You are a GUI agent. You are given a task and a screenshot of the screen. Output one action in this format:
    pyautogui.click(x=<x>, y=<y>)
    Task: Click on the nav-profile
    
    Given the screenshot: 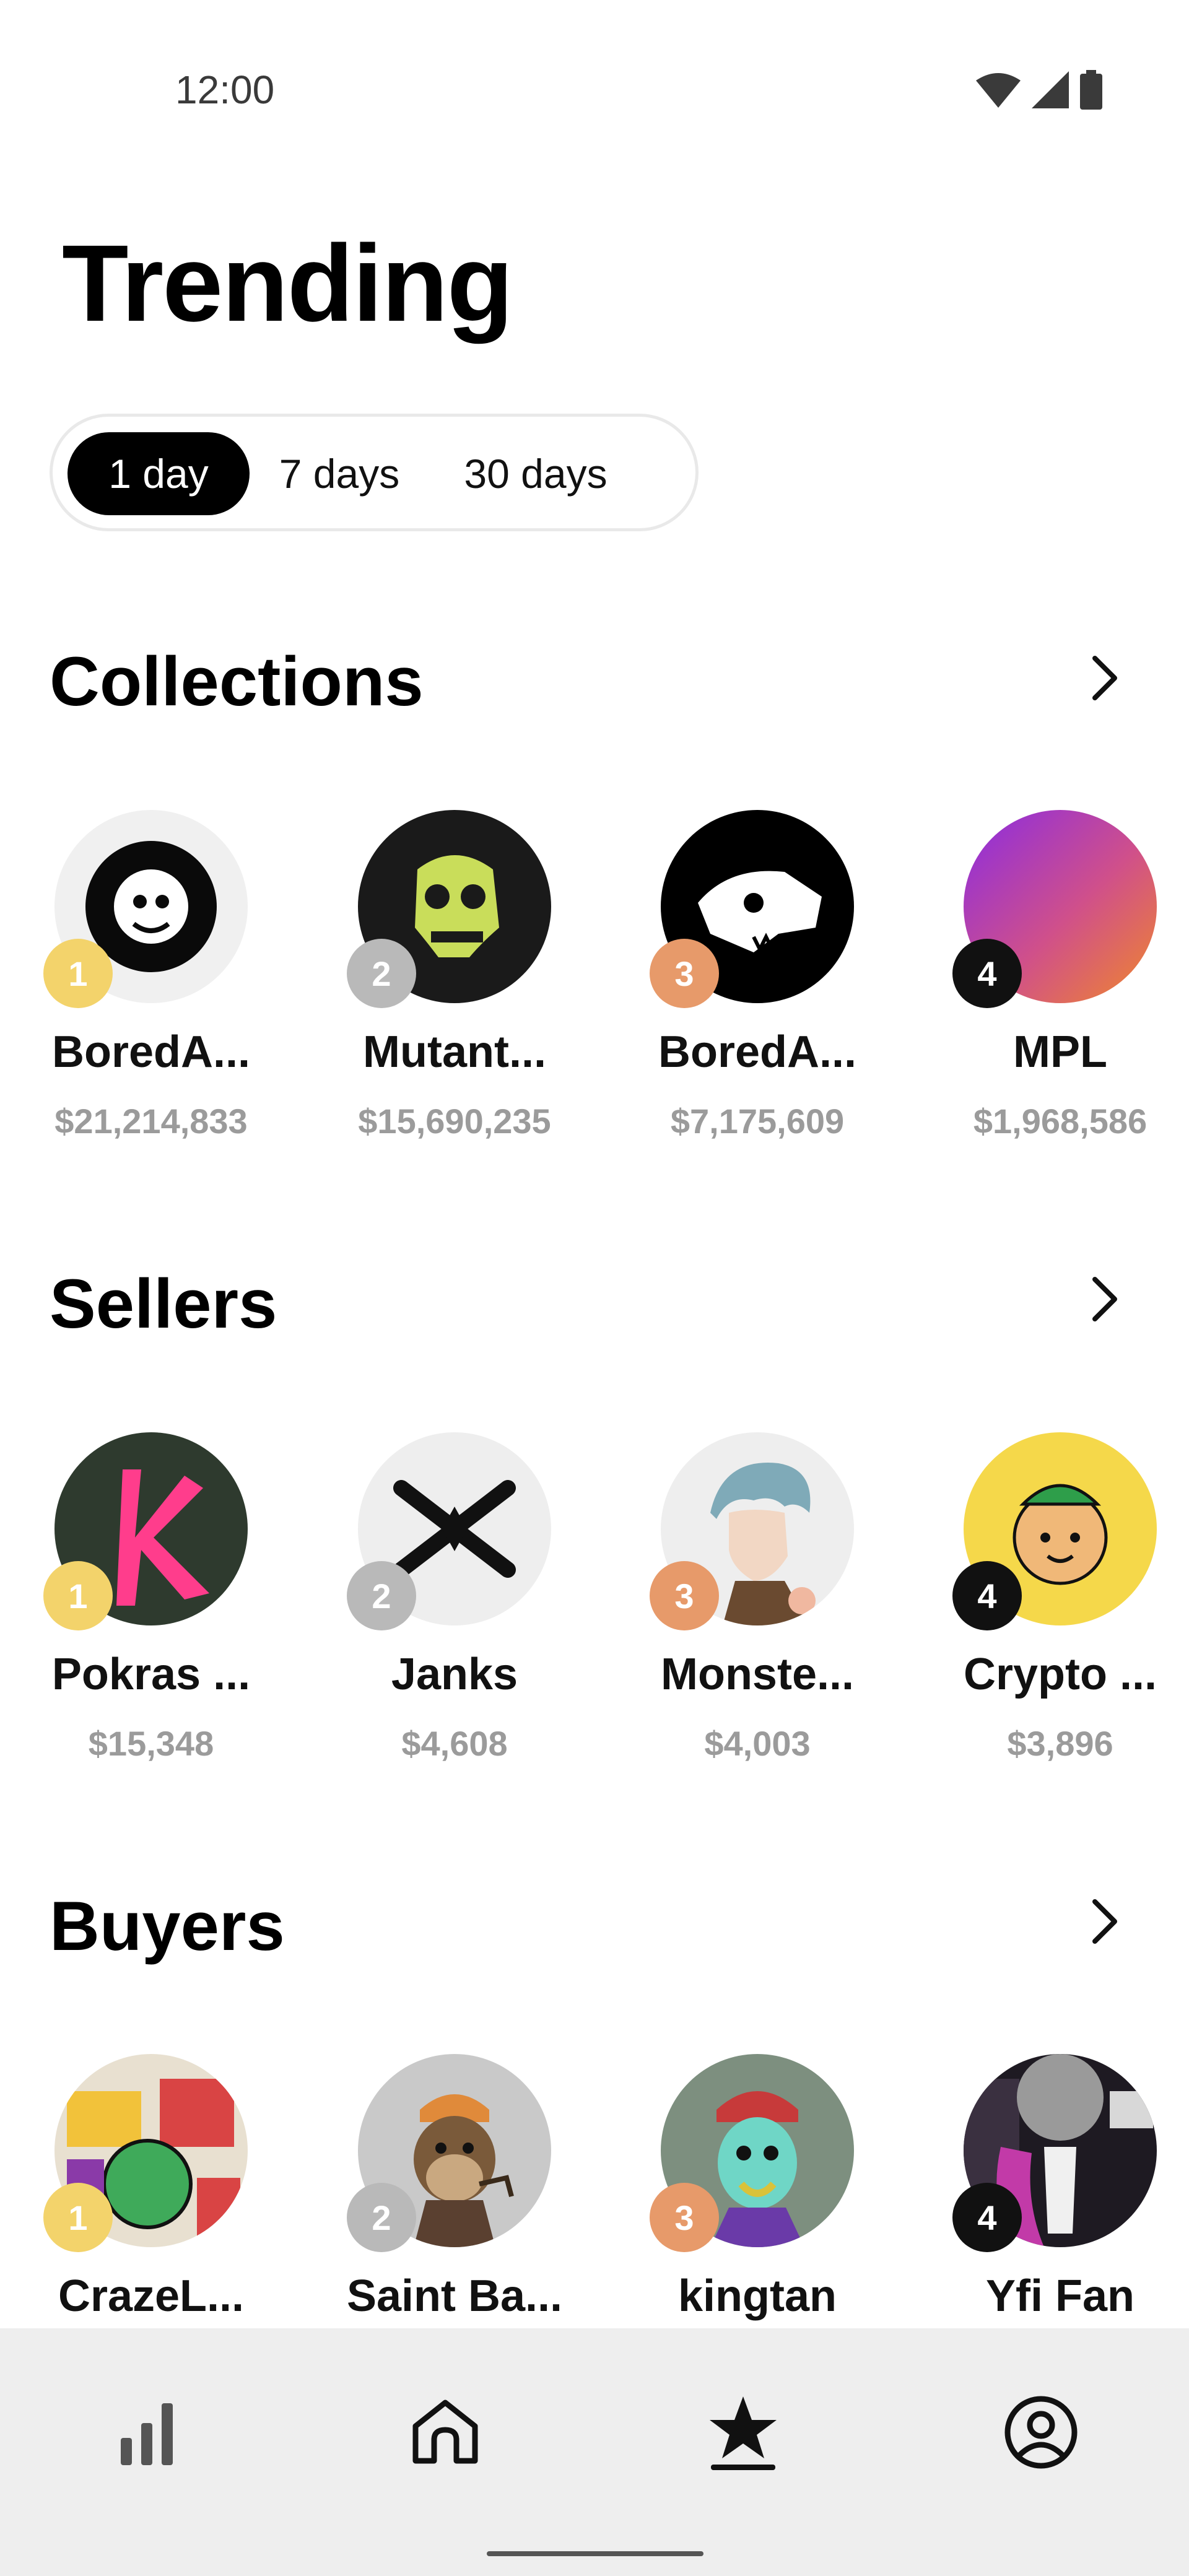 What is the action you would take?
    pyautogui.click(x=1041, y=2432)
    